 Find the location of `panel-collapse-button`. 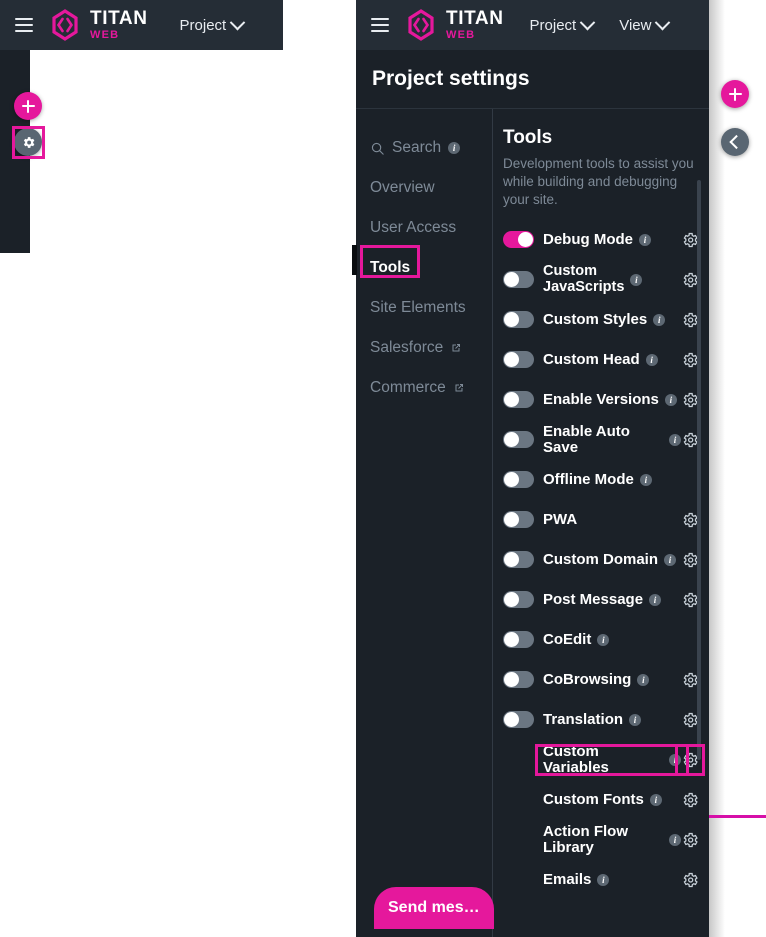

panel-collapse-button is located at coordinates (735, 142).